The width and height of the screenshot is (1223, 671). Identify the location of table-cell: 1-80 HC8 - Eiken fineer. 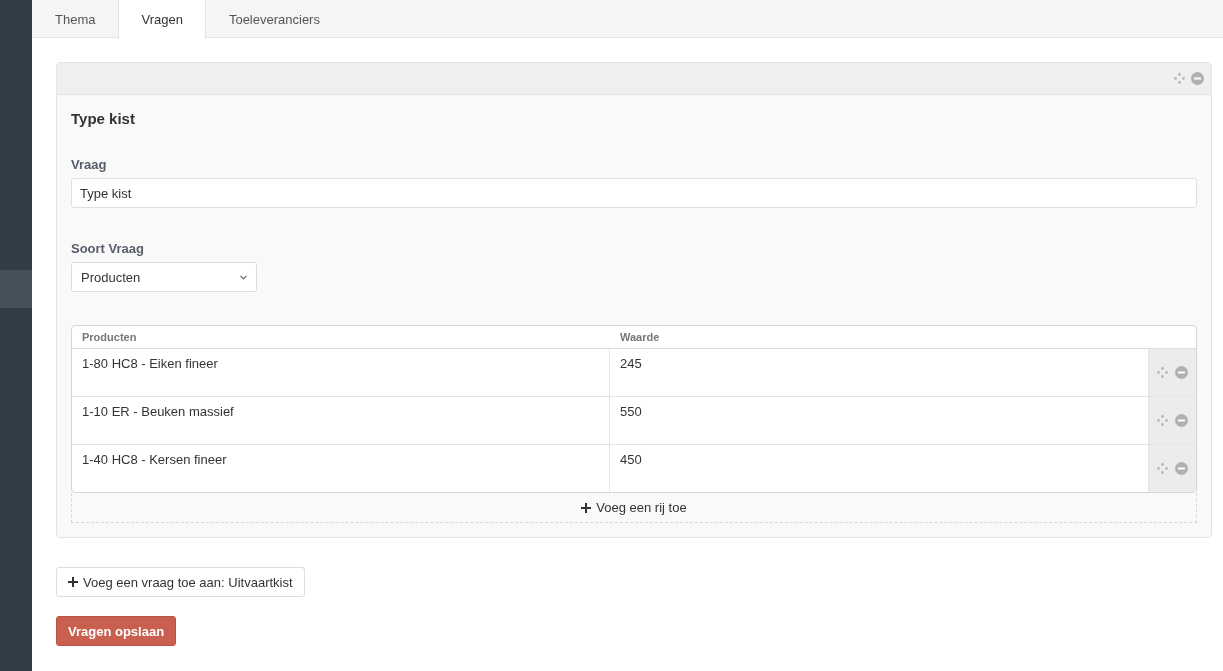
(341, 372).